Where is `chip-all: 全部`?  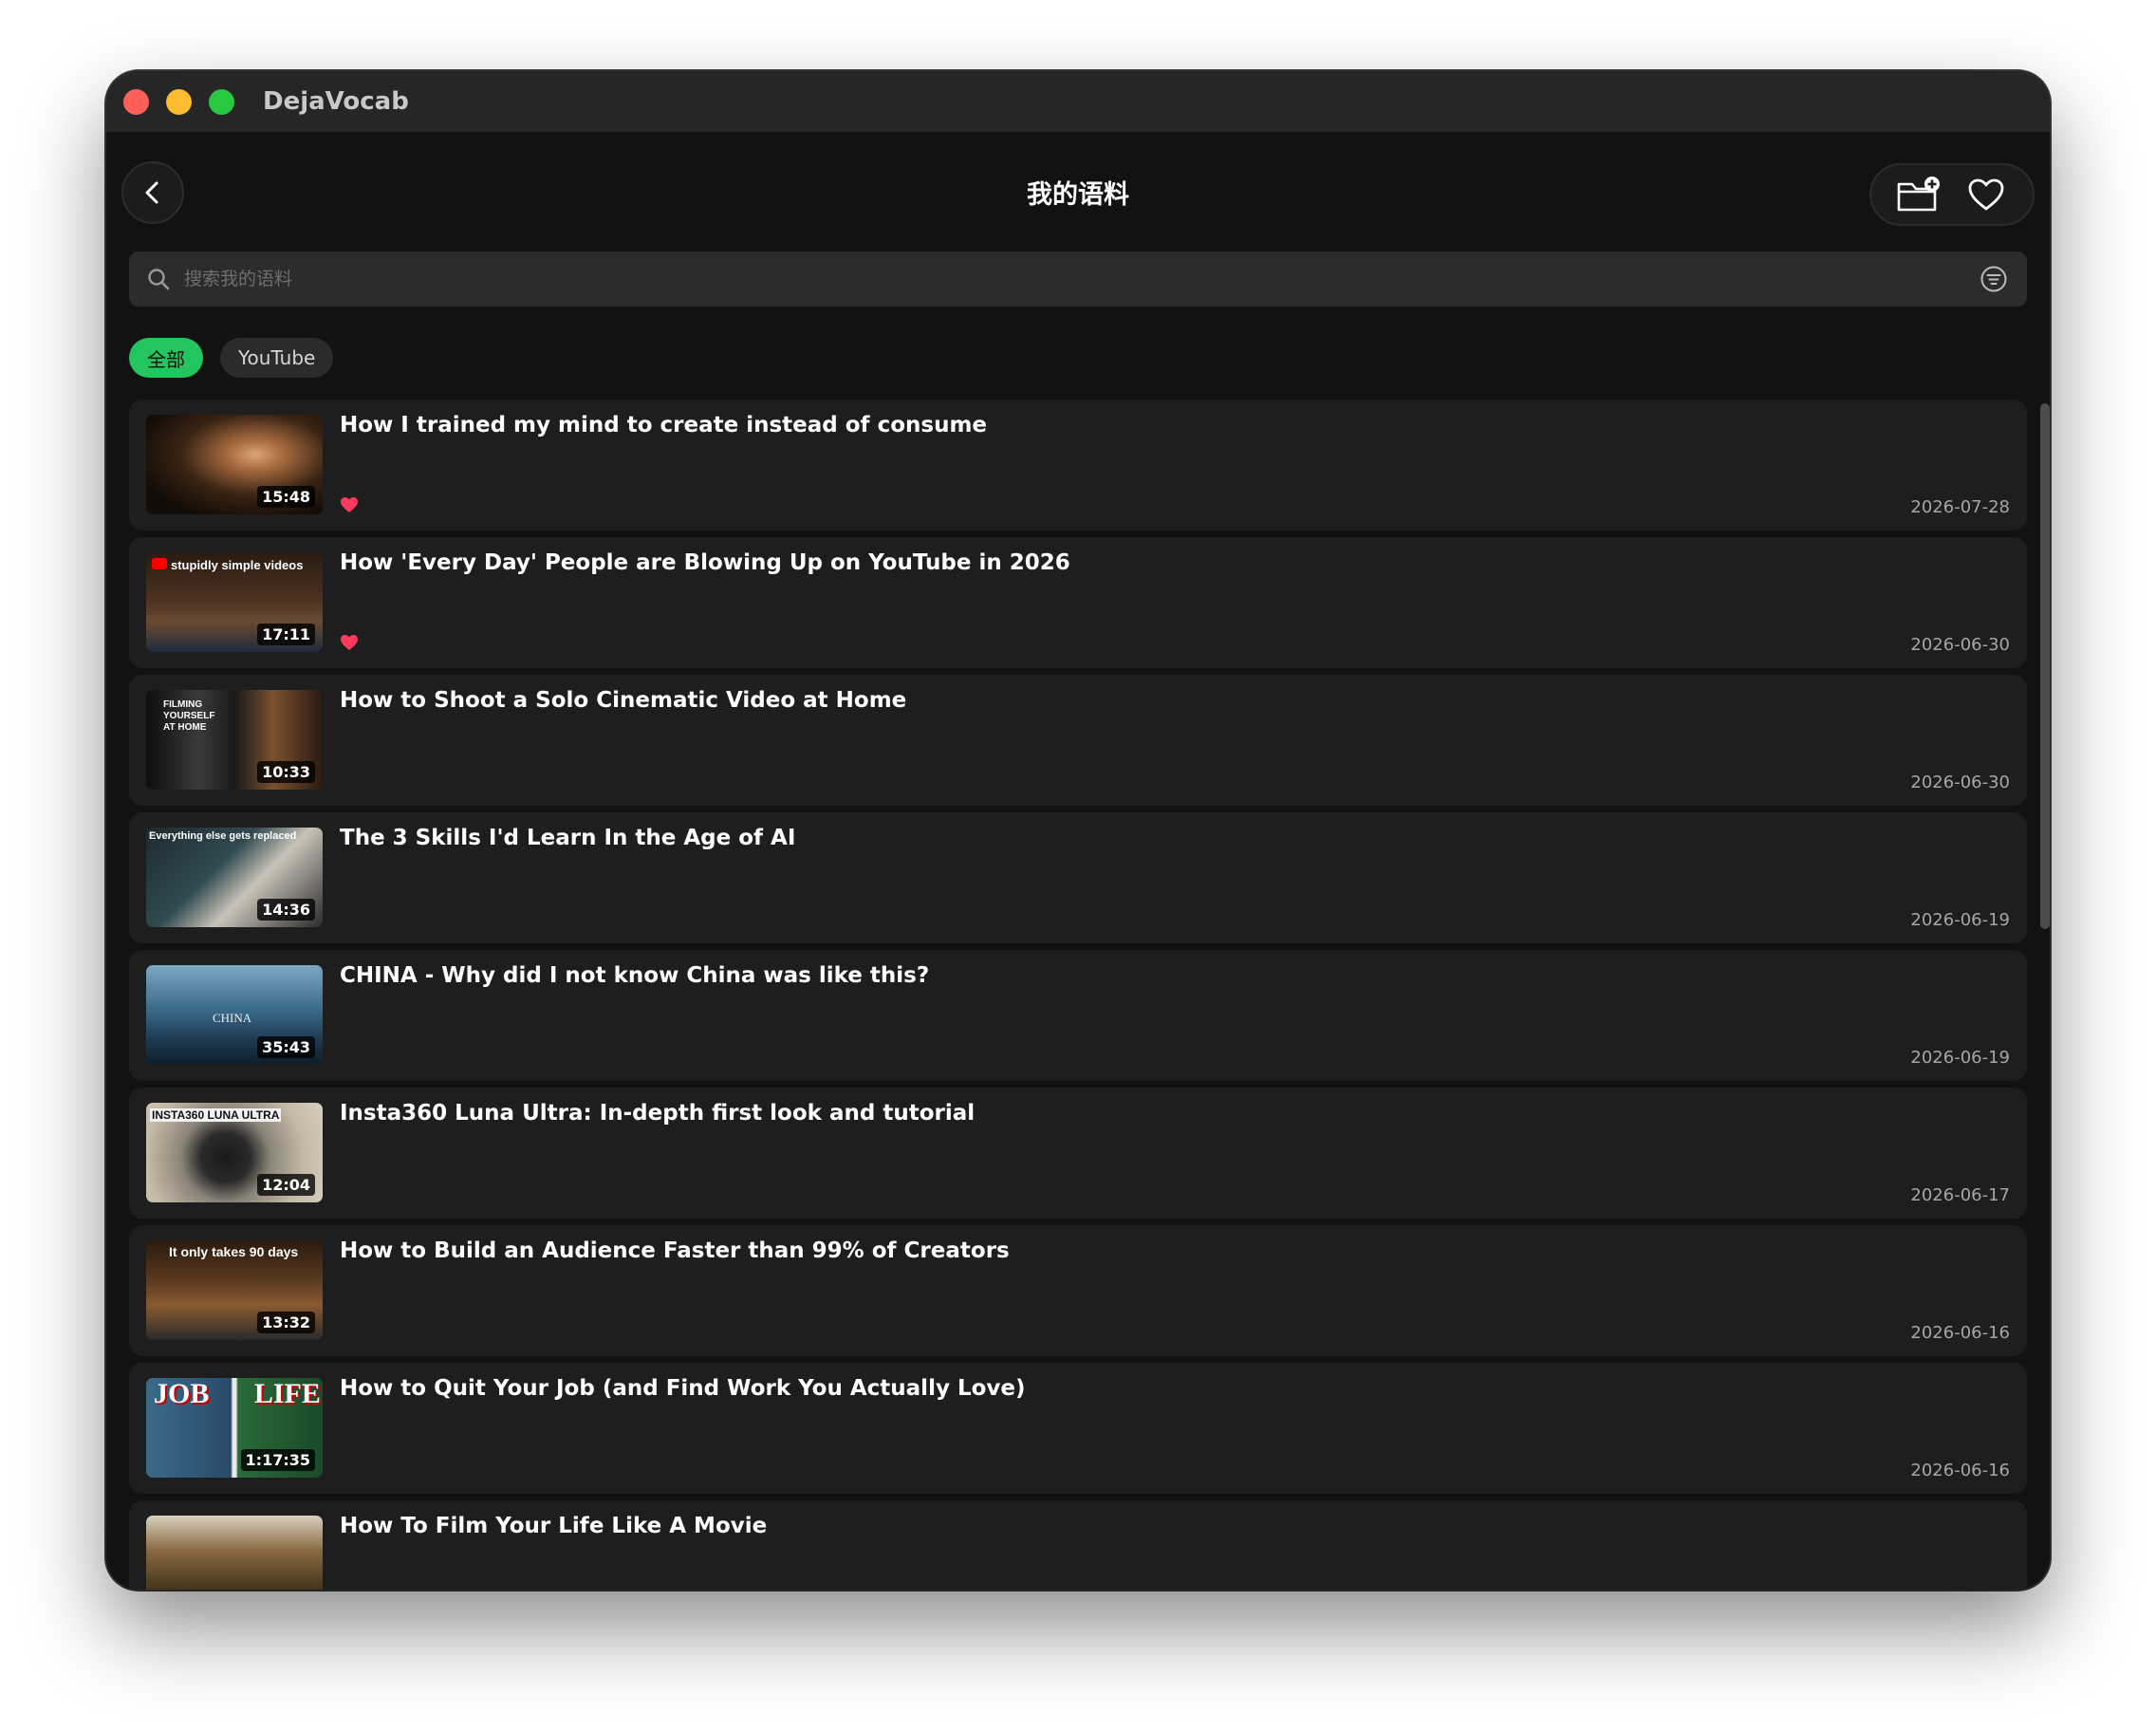
chip-all: 全部 is located at coordinates (166, 358).